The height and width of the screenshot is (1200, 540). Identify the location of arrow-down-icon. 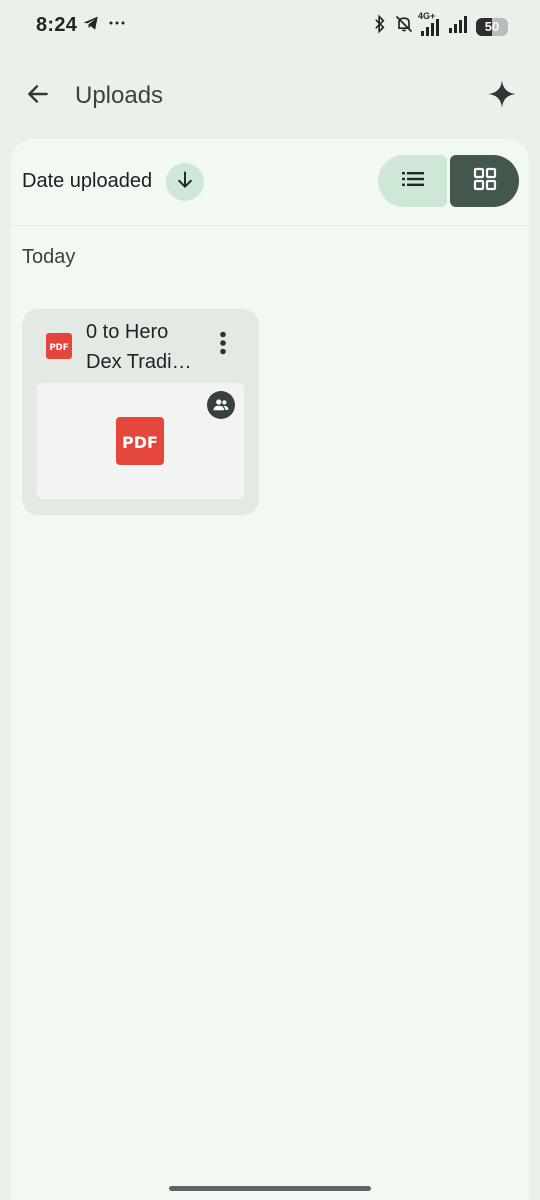
(185, 182).